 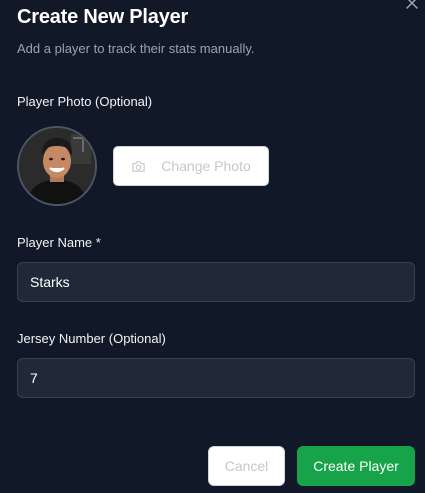 What do you see at coordinates (138, 166) in the screenshot?
I see `camera-icon` at bounding box center [138, 166].